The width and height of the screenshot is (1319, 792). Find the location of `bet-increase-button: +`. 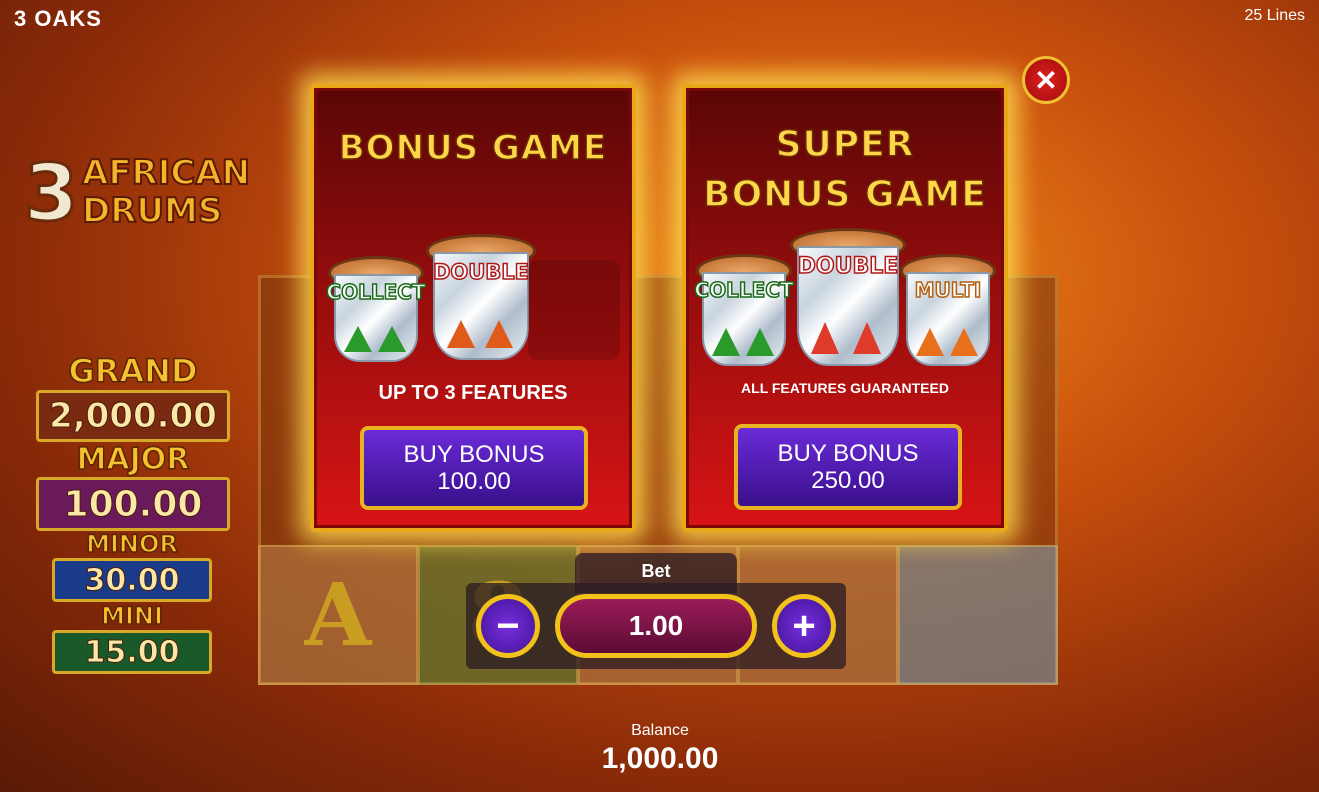

bet-increase-button: + is located at coordinates (804, 626).